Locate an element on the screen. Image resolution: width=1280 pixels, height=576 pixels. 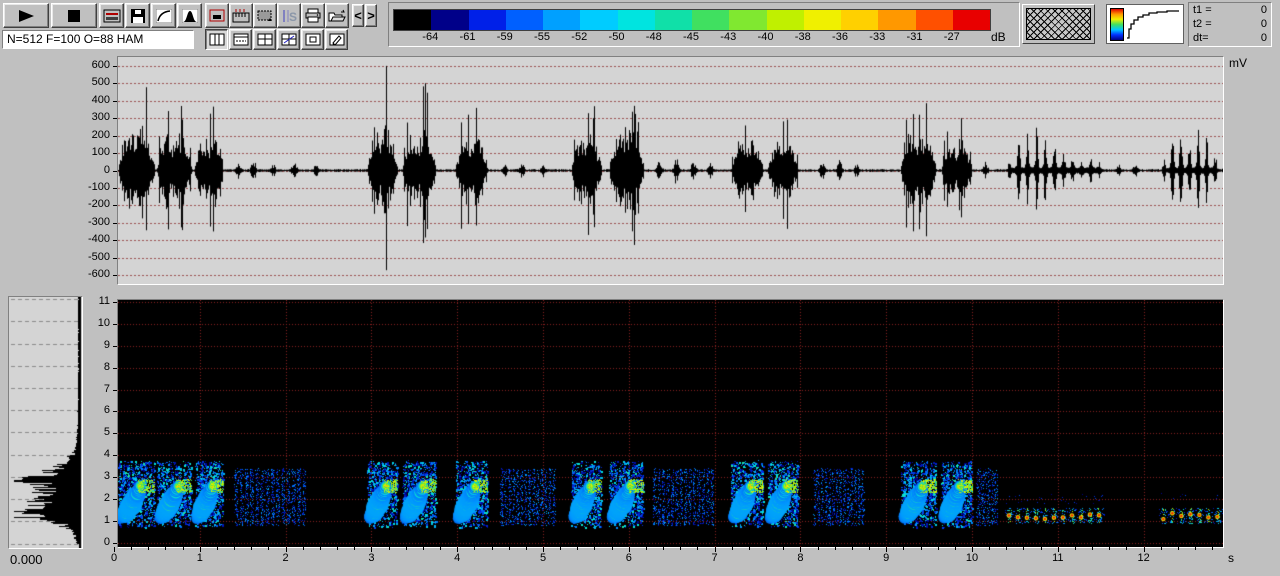
spectrogram-y-tick-label: 8 is located at coordinates (106, 366).